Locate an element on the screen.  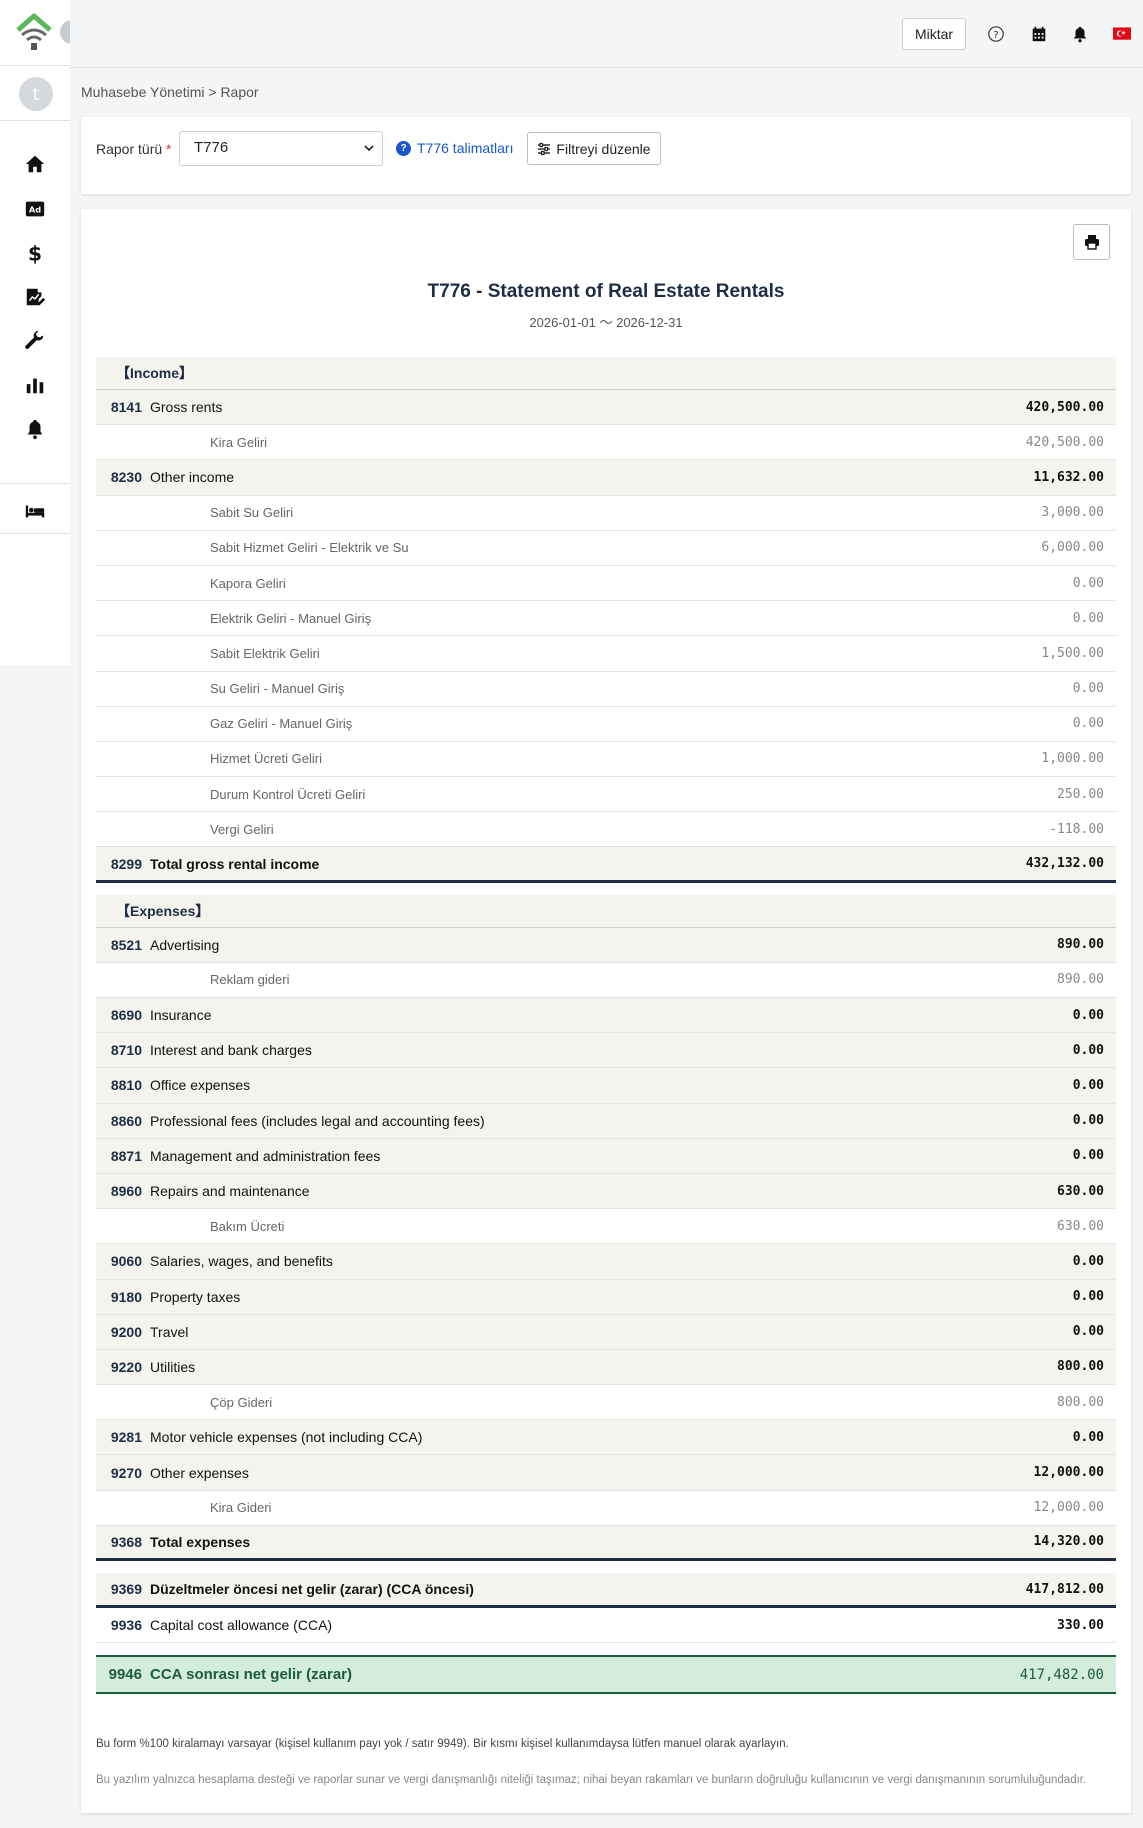
line-label: Çöp Gideri is located at coordinates (241, 1402).